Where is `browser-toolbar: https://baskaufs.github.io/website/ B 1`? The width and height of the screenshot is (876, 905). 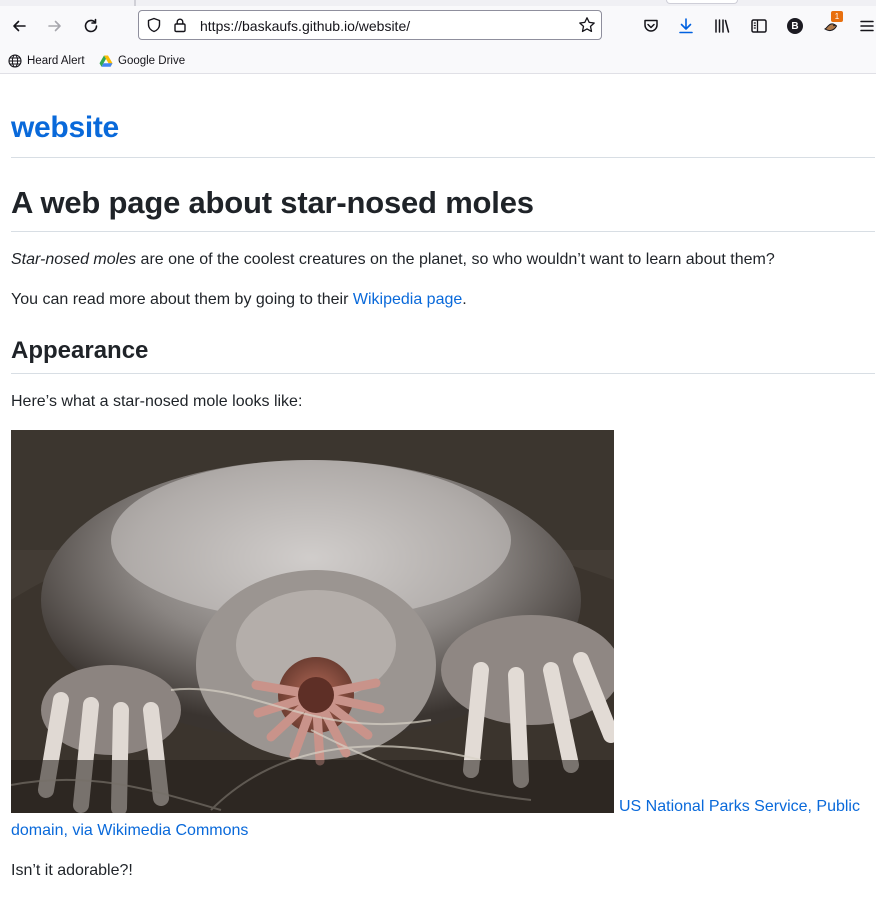 browser-toolbar: https://baskaufs.github.io/website/ B 1 is located at coordinates (438, 24).